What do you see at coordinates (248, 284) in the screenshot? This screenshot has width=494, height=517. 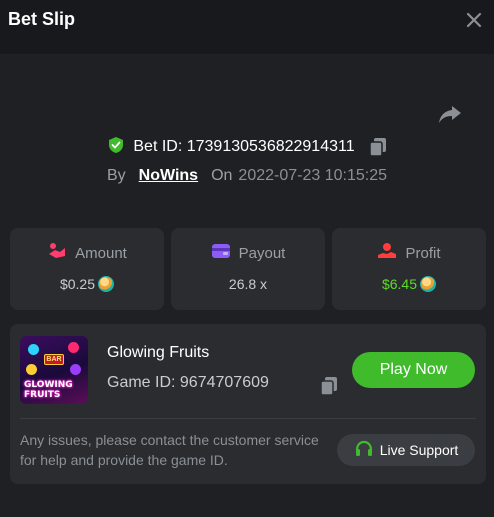 I see `payout-value: 26.8 x` at bounding box center [248, 284].